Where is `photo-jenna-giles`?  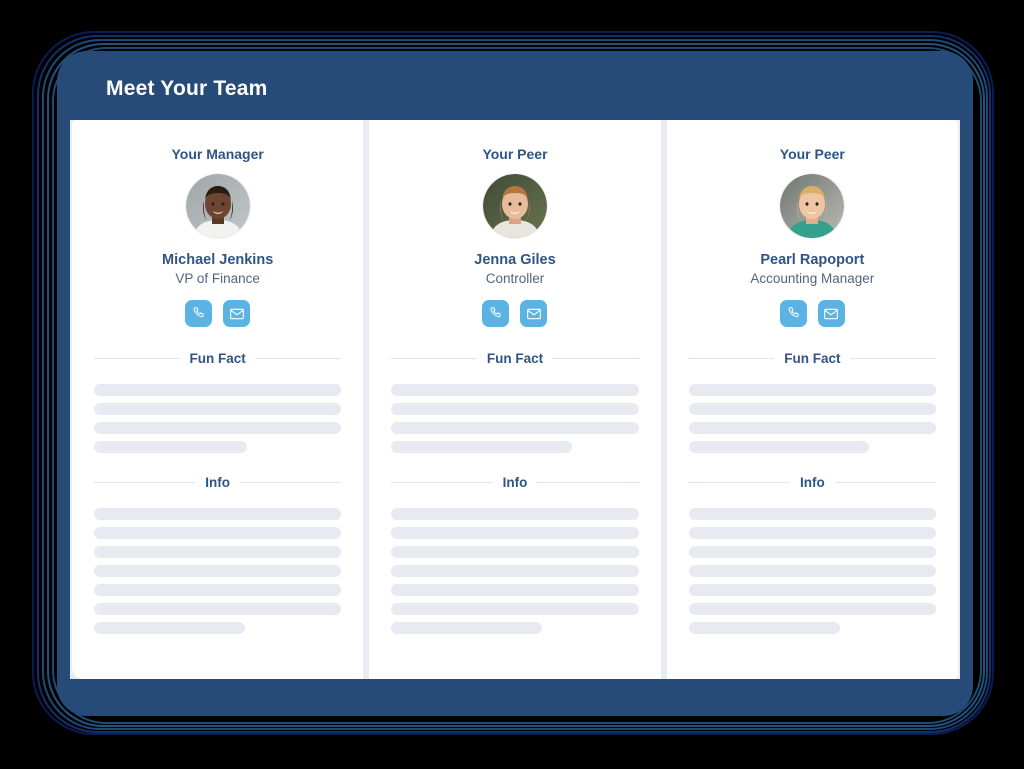 photo-jenna-giles is located at coordinates (514, 206).